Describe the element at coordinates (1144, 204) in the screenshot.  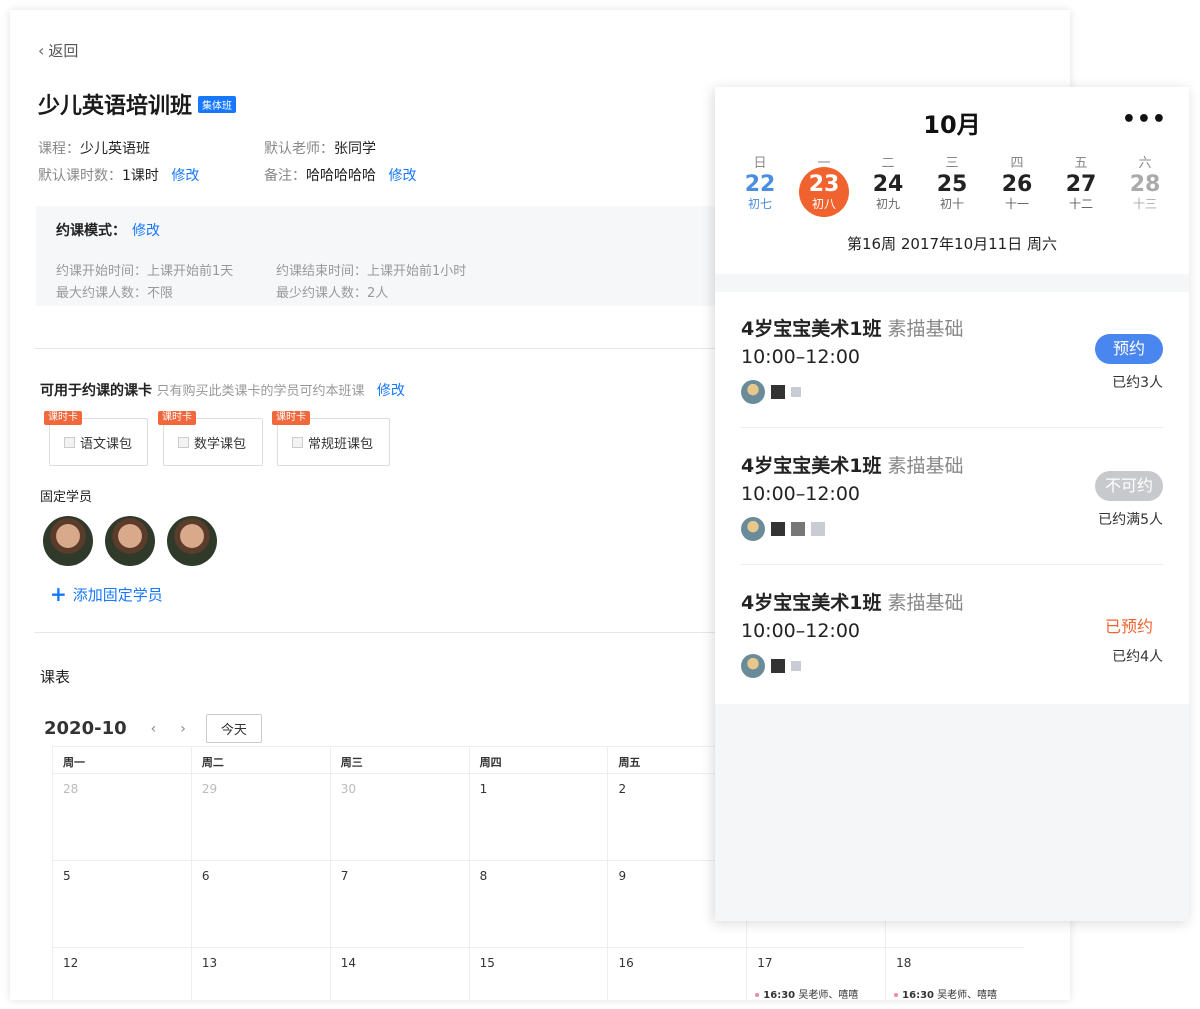
I see `mobile-day-lunar: 十三` at that location.